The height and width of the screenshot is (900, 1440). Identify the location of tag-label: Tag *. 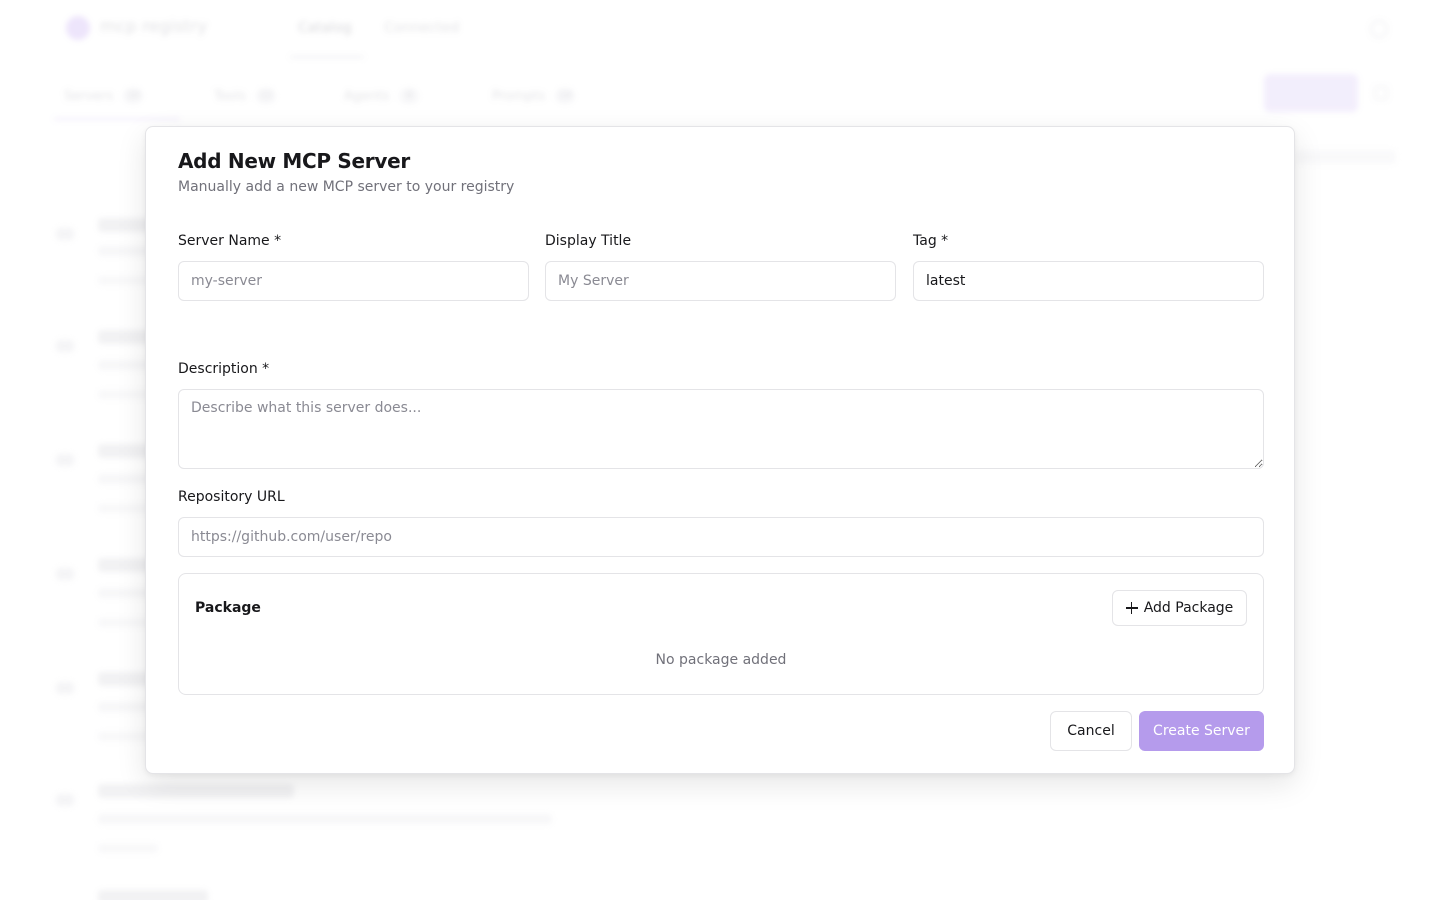
(931, 241).